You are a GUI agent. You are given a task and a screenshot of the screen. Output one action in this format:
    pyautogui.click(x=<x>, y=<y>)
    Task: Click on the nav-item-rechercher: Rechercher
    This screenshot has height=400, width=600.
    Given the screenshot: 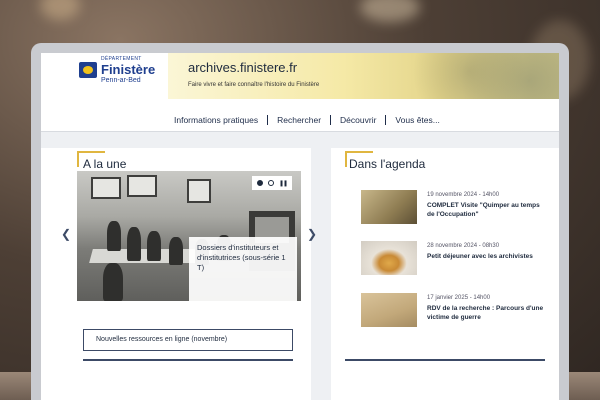 What is the action you would take?
    pyautogui.click(x=300, y=120)
    